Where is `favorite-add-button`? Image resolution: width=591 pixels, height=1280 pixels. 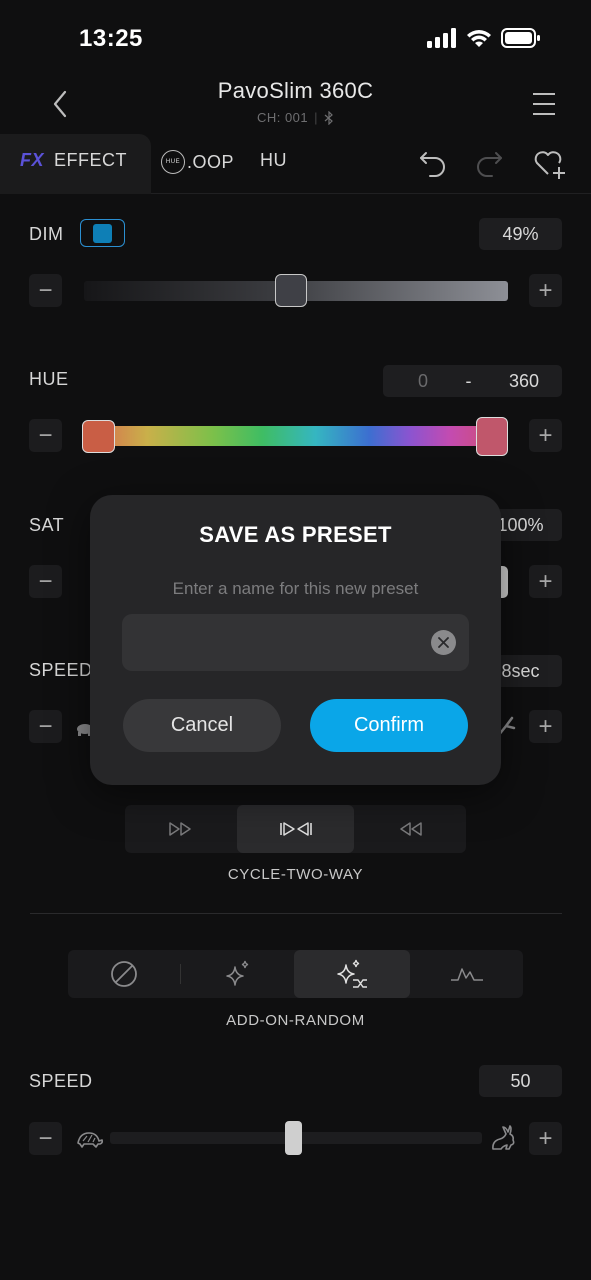
favorite-add-button is located at coordinates (550, 166).